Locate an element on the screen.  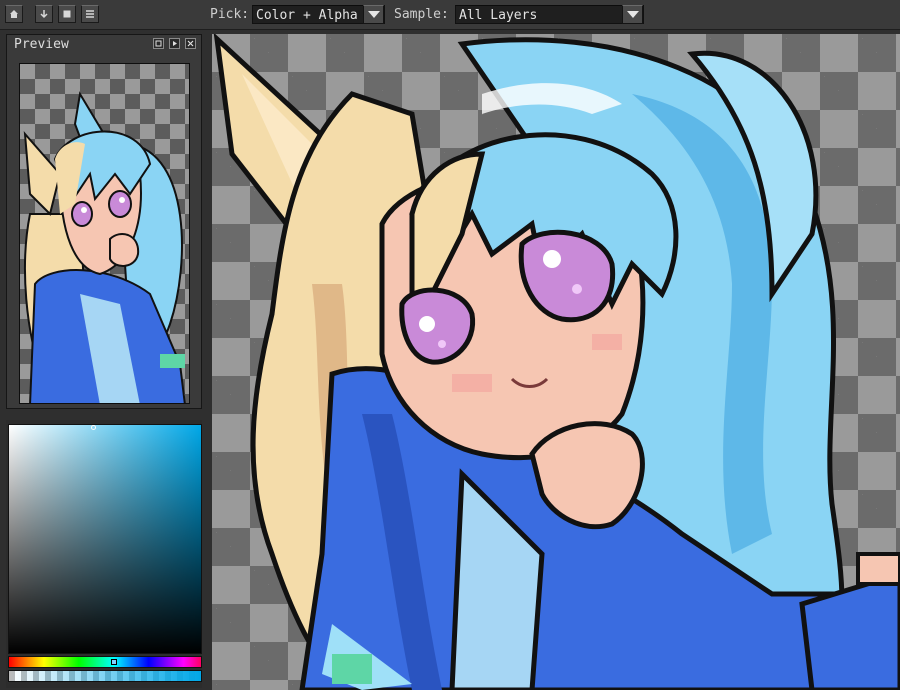
sample-dropdown: All Layers is located at coordinates (549, 14).